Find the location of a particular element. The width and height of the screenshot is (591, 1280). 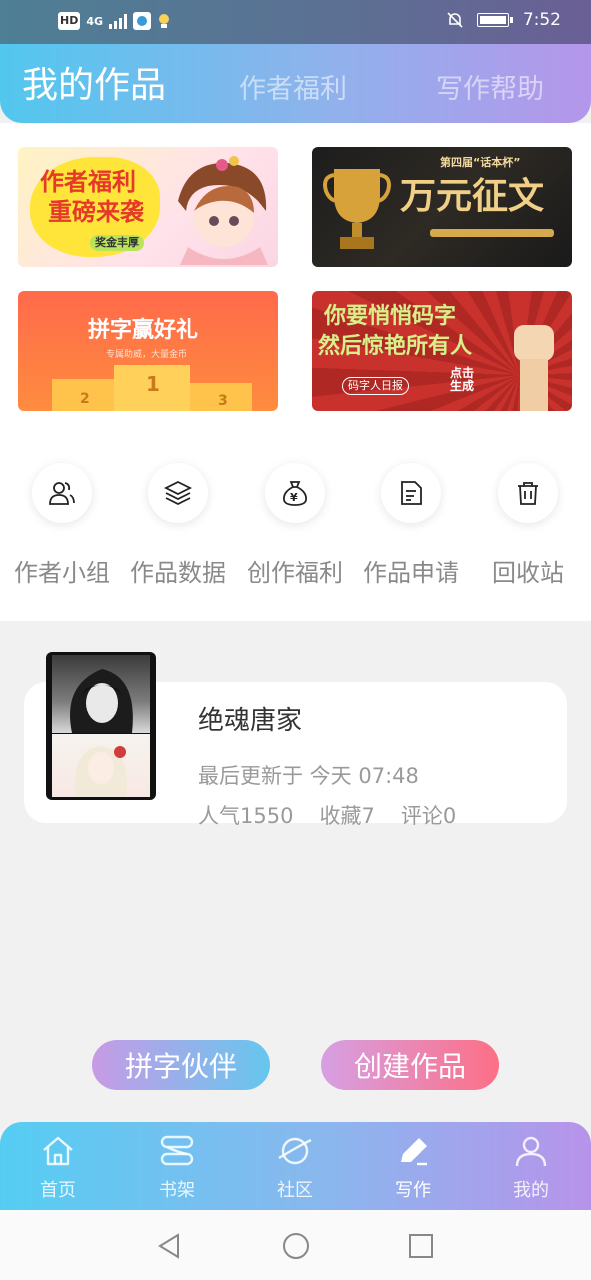

money-bag-icon: ¥ is located at coordinates (295, 493).